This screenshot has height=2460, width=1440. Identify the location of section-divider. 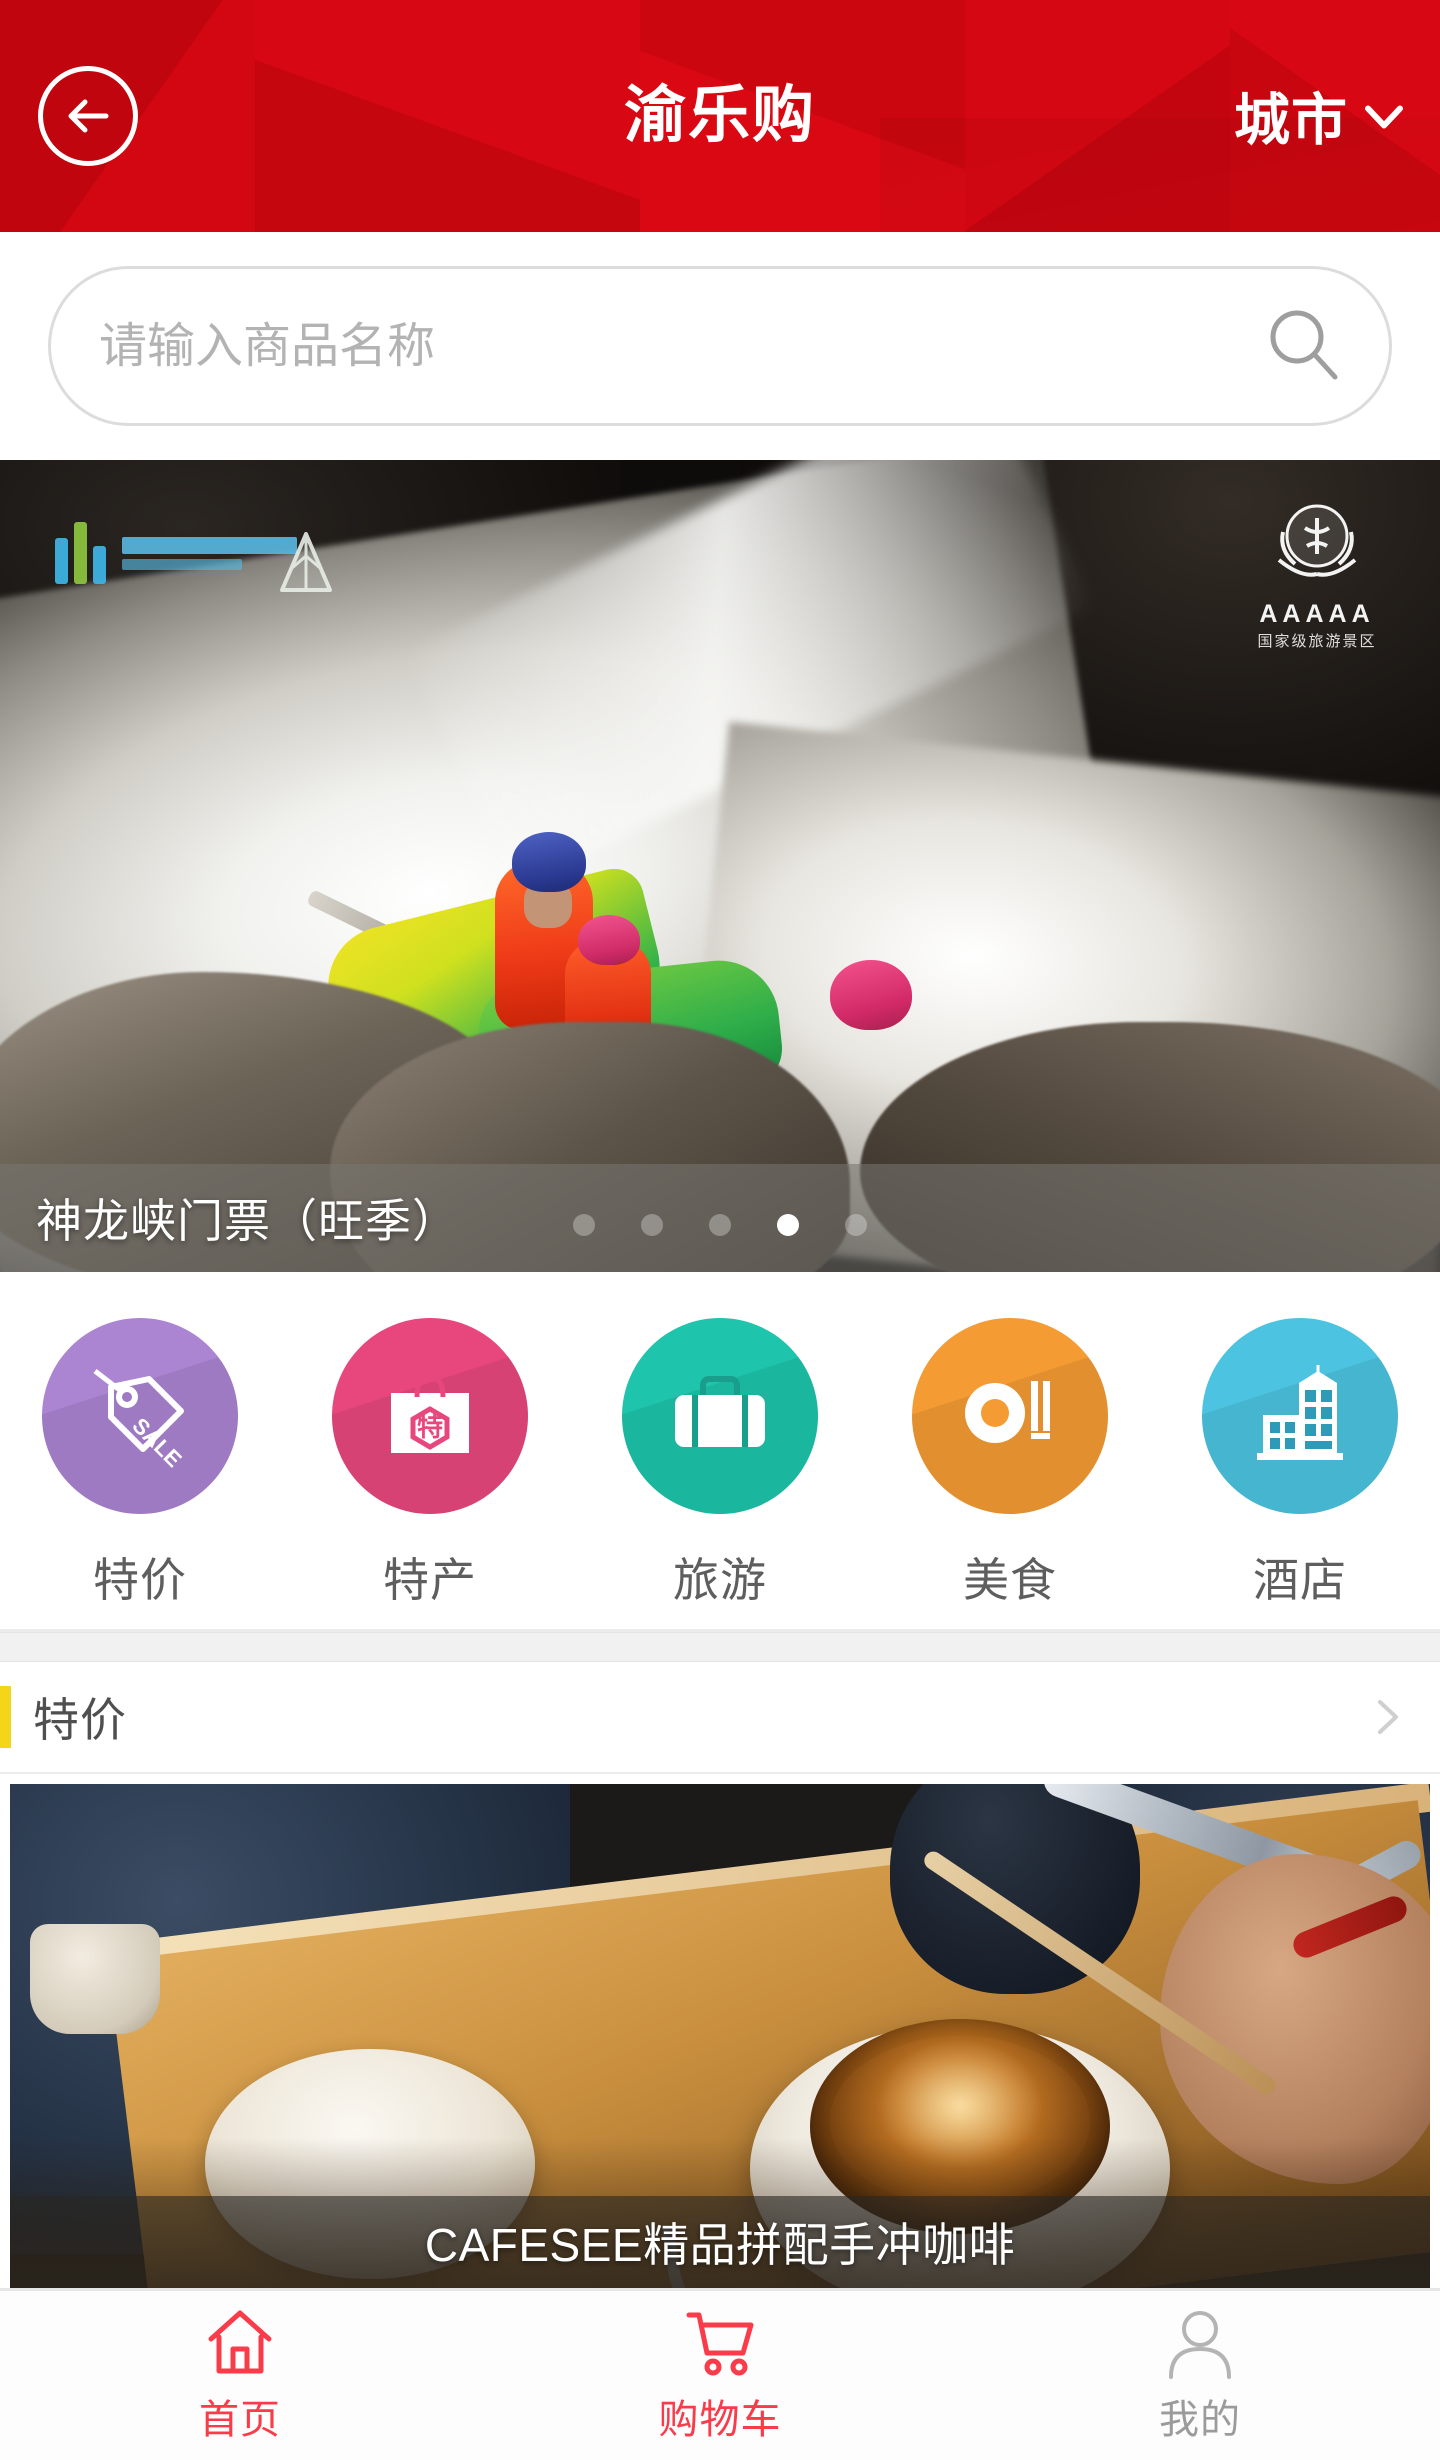
(720, 1647).